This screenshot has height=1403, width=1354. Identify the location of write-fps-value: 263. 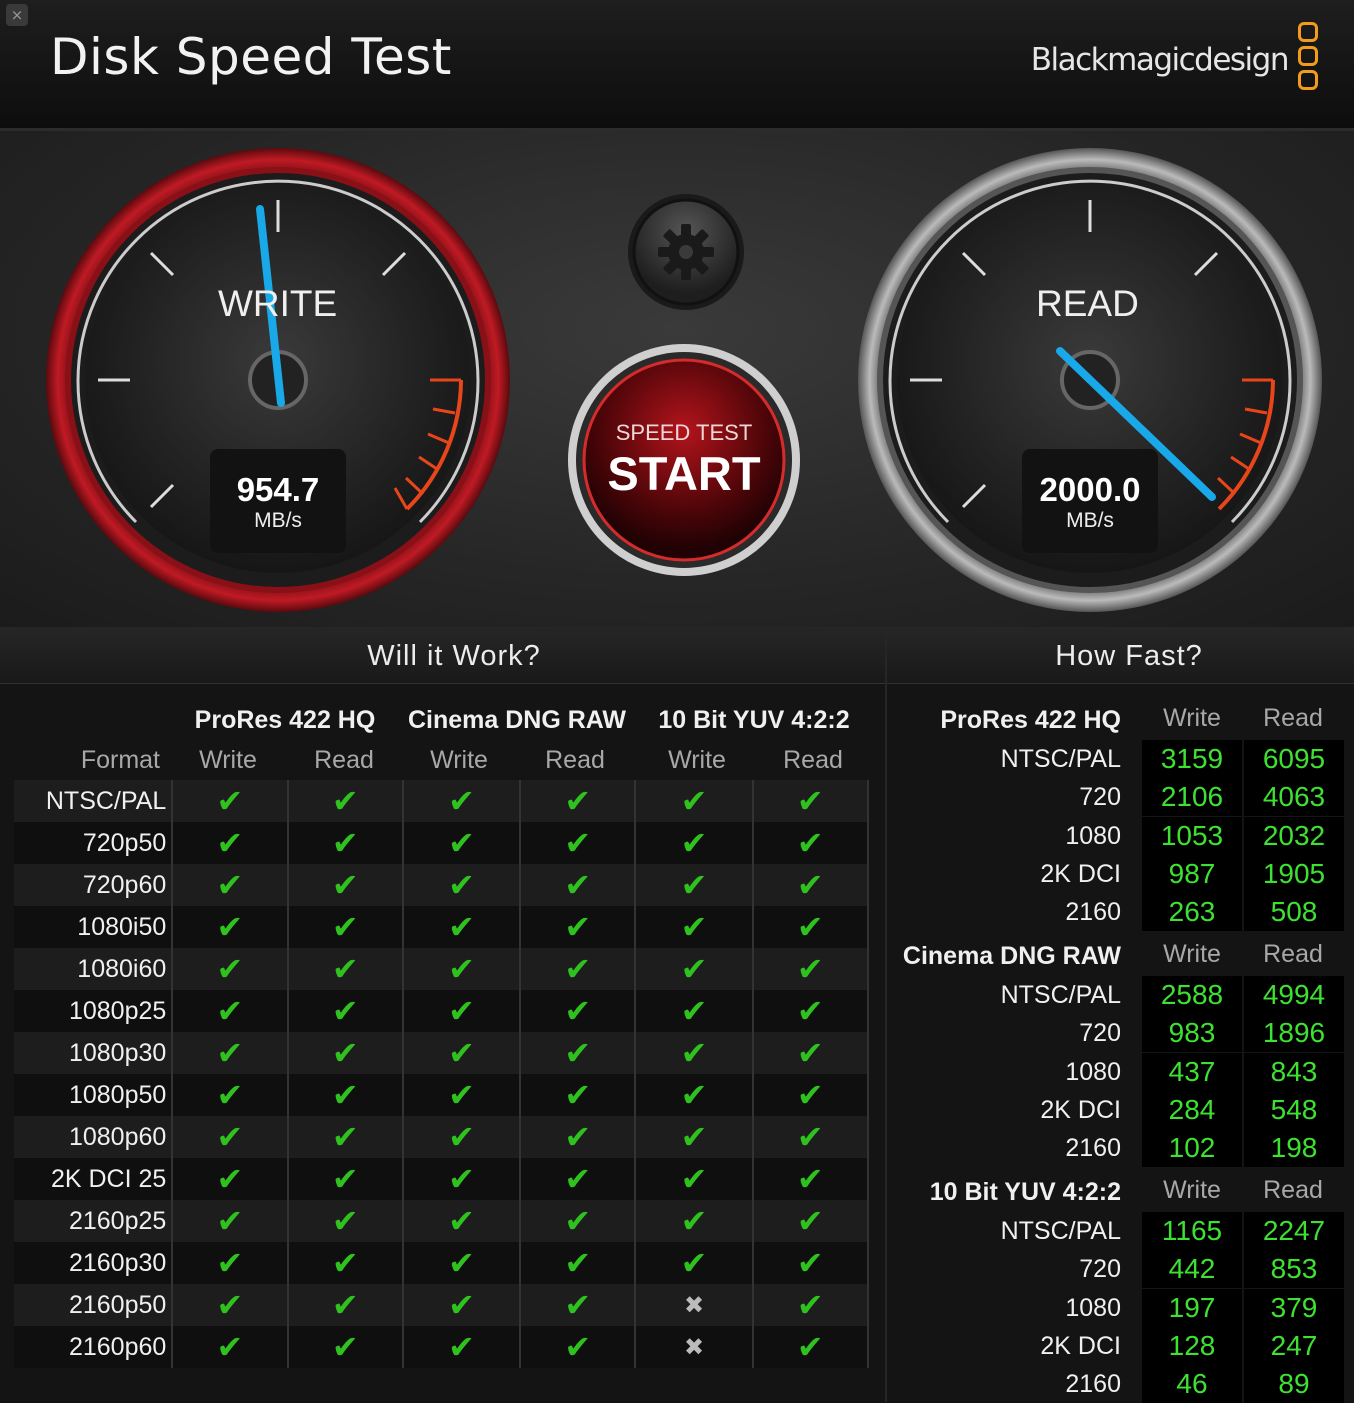
(1192, 912).